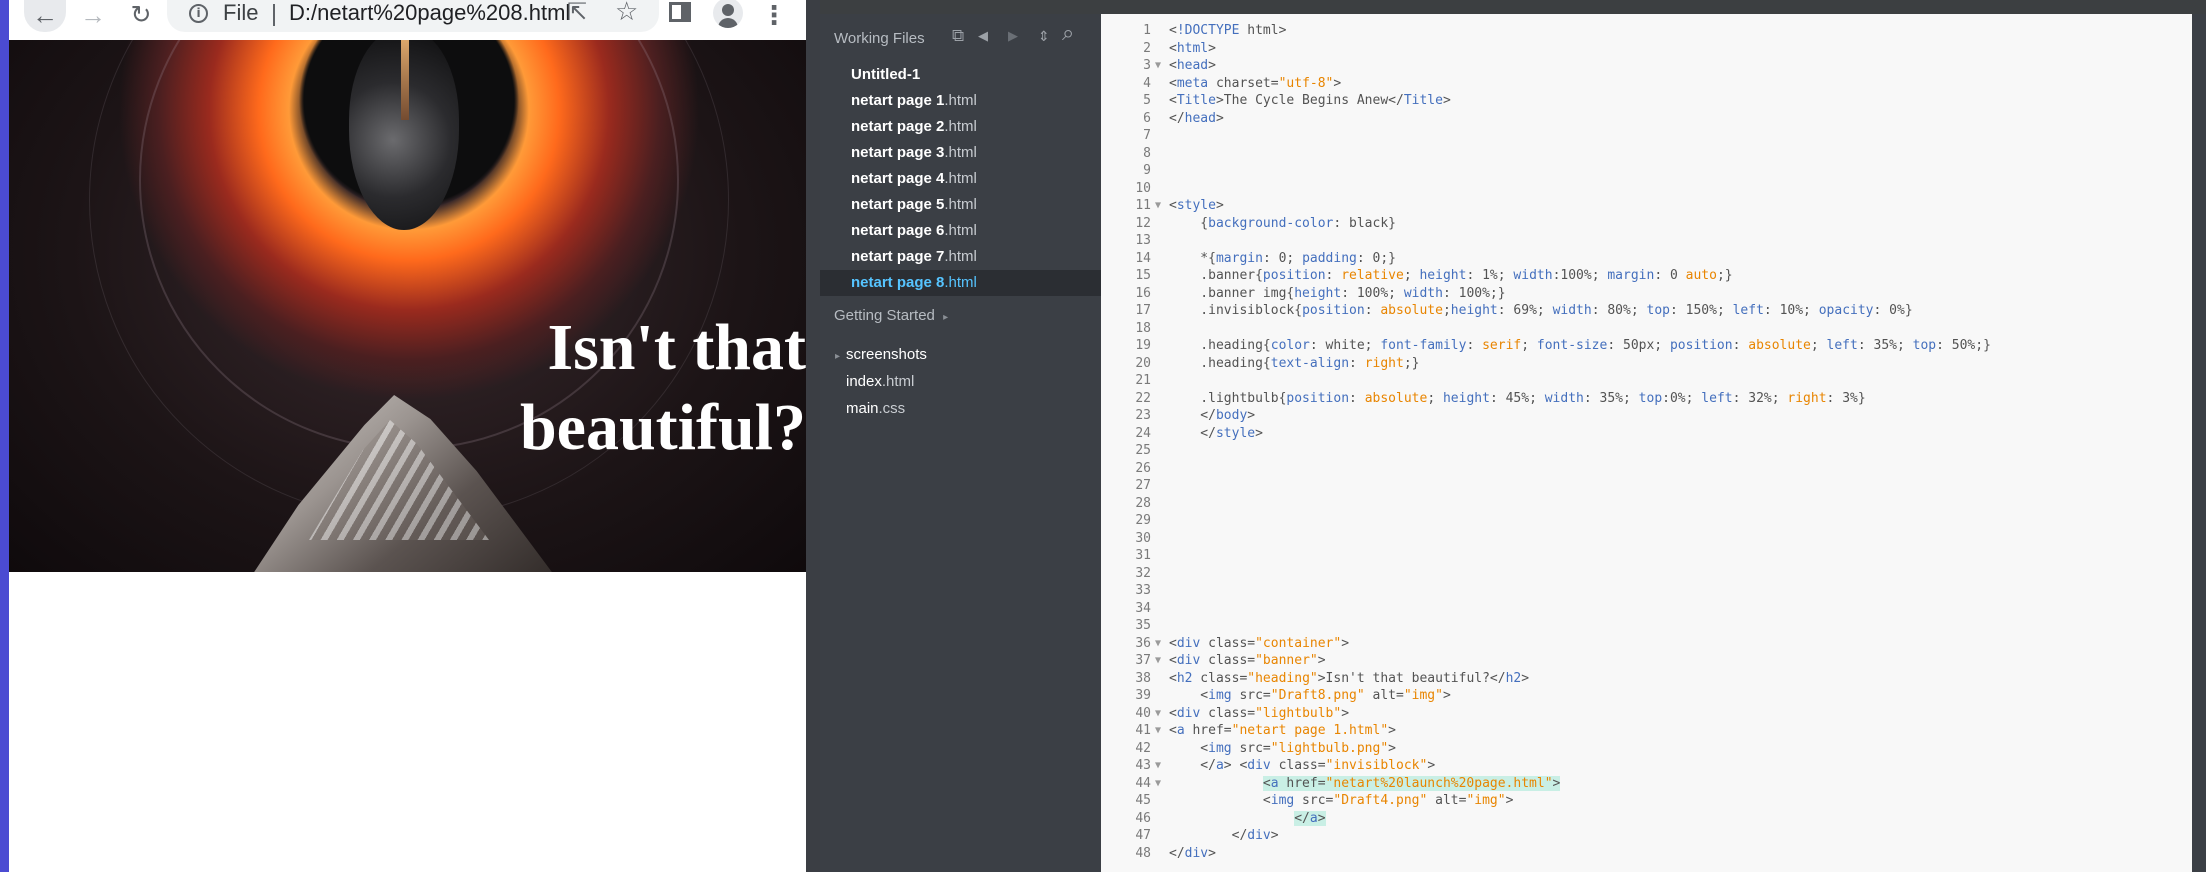  Describe the element at coordinates (958, 36) in the screenshot. I see `split-view-icon: ⧉` at that location.